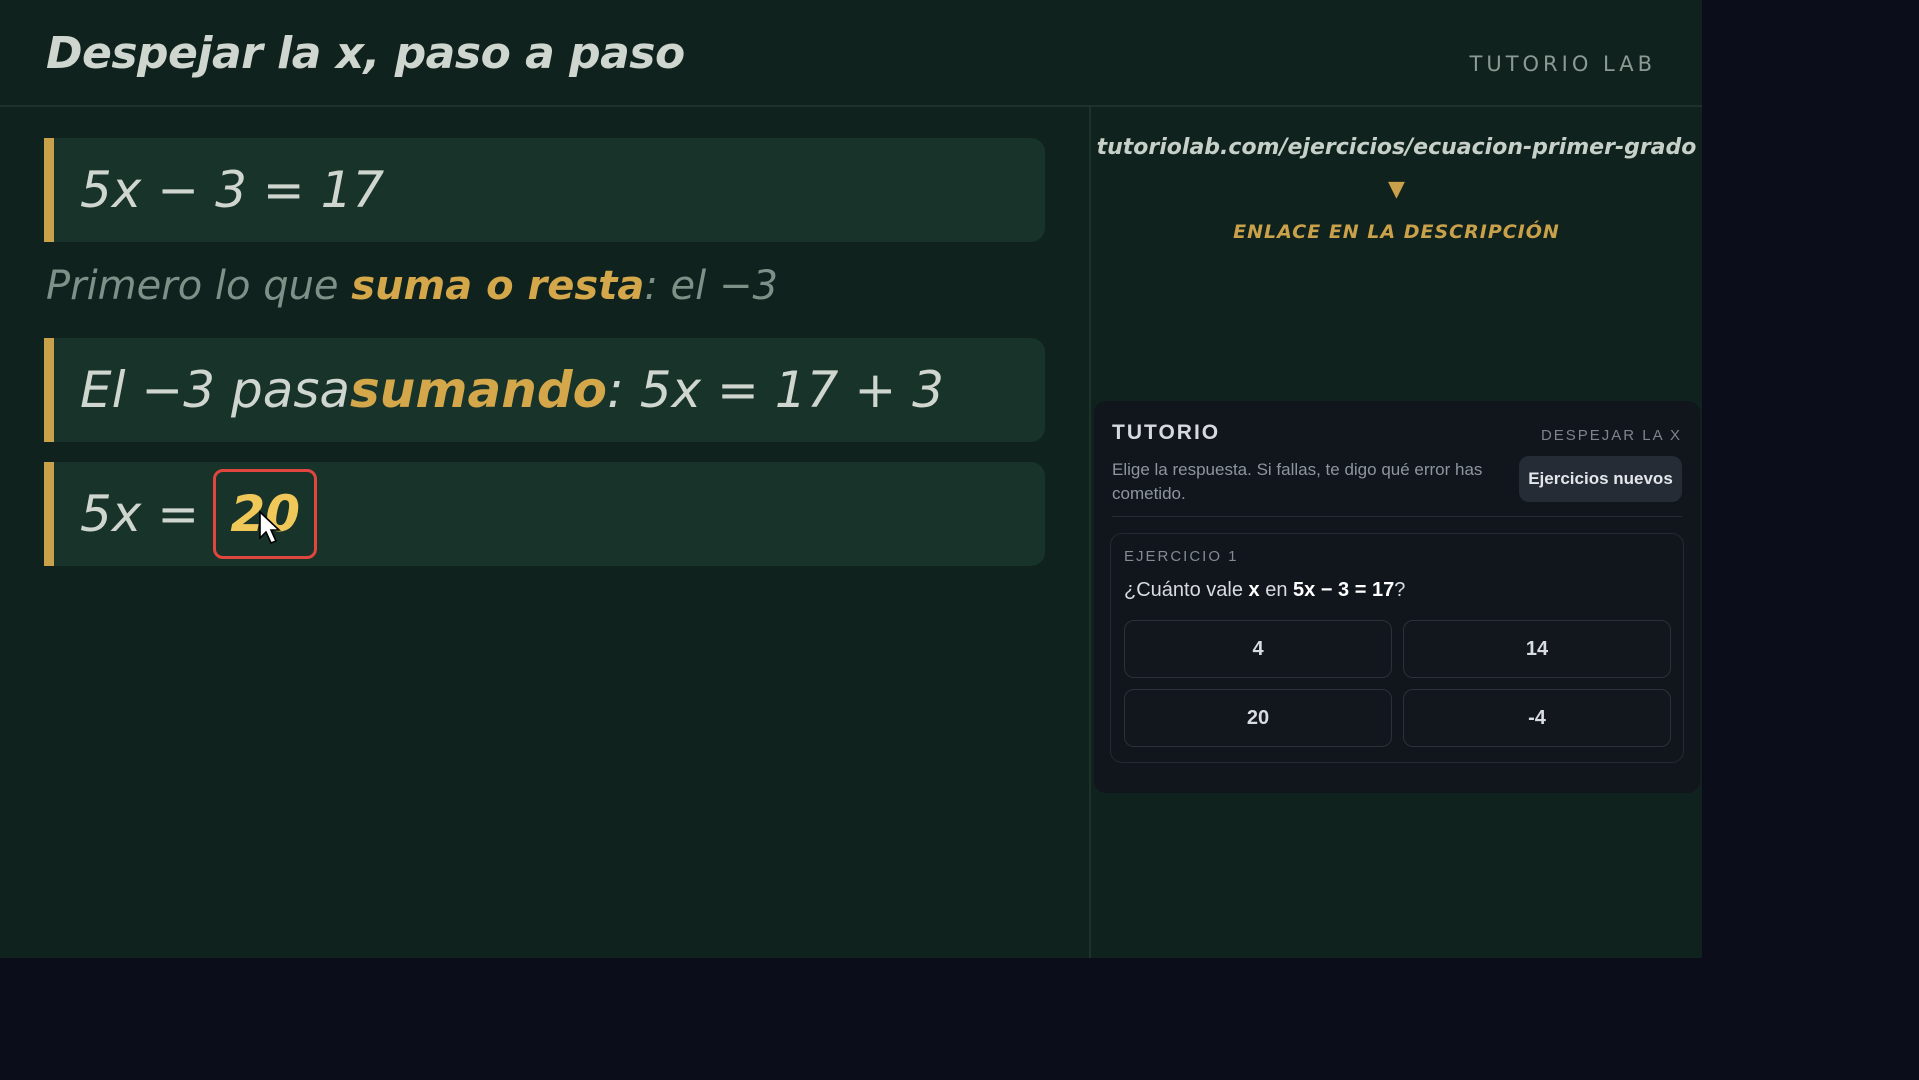  Describe the element at coordinates (544, 514) in the screenshot. I see `equation-step-3: 5x = 20` at that location.